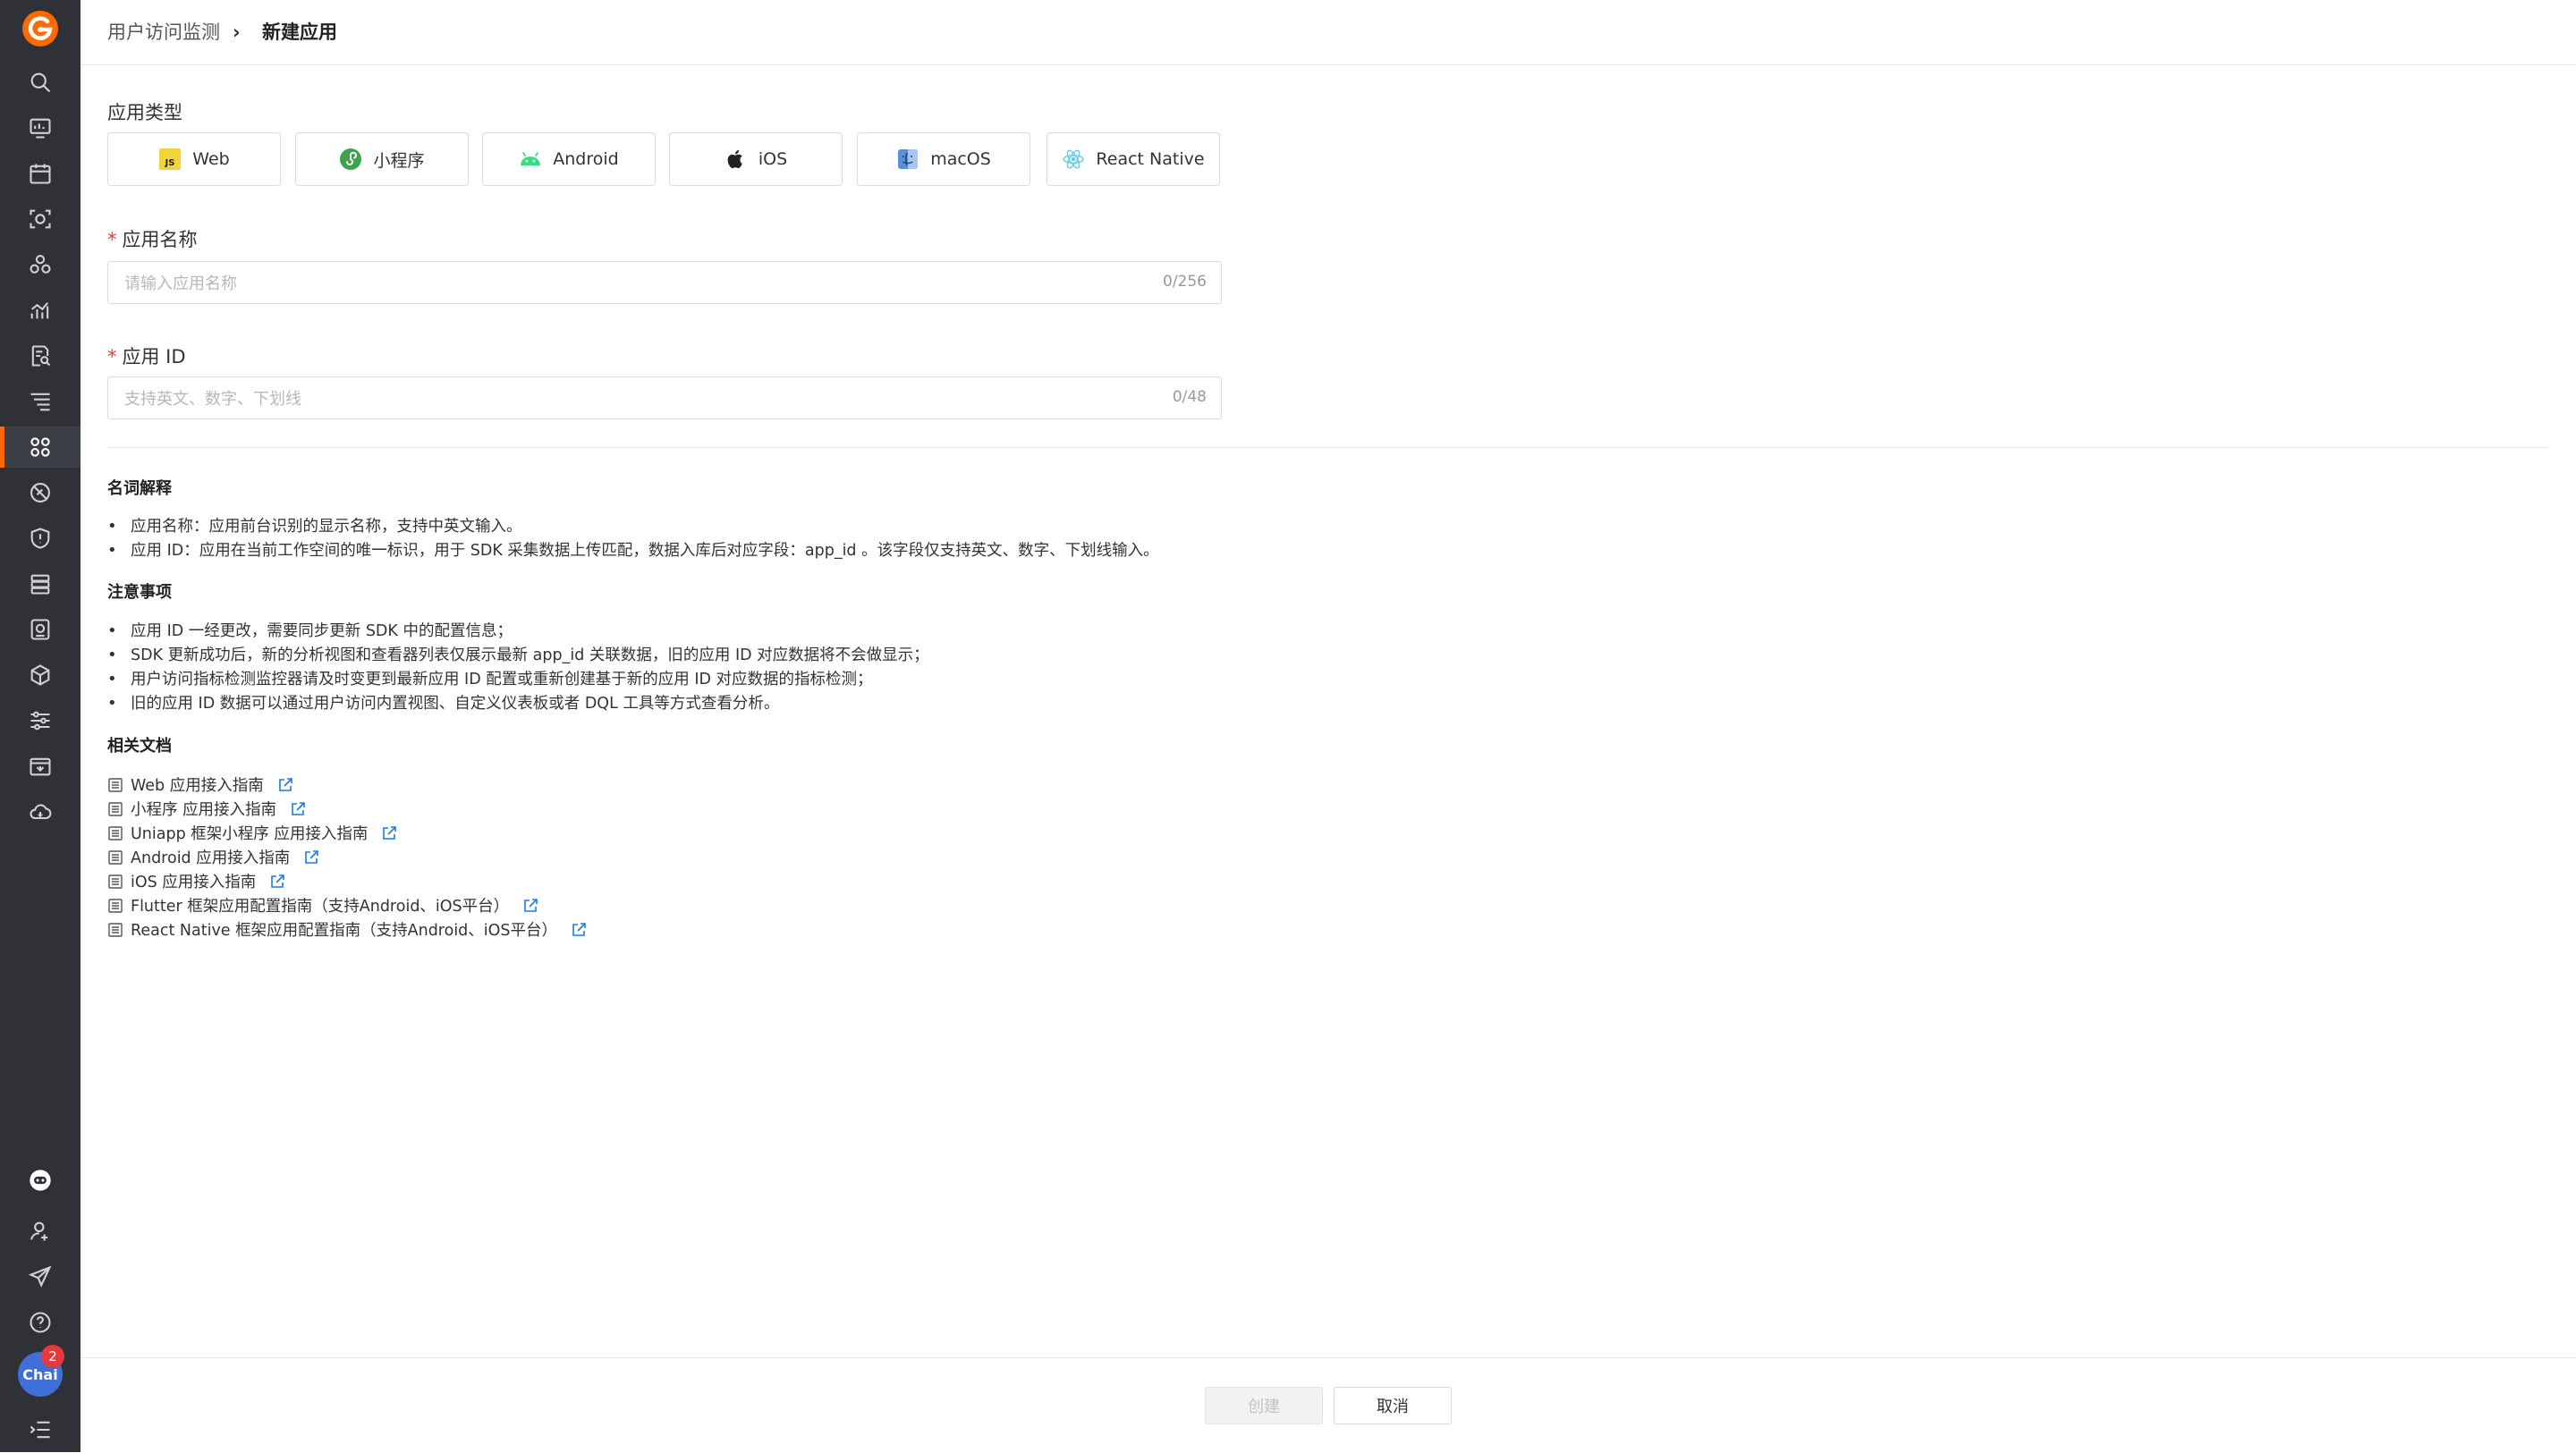 This screenshot has height=1453, width=2576. I want to click on scan-icon, so click(40, 220).